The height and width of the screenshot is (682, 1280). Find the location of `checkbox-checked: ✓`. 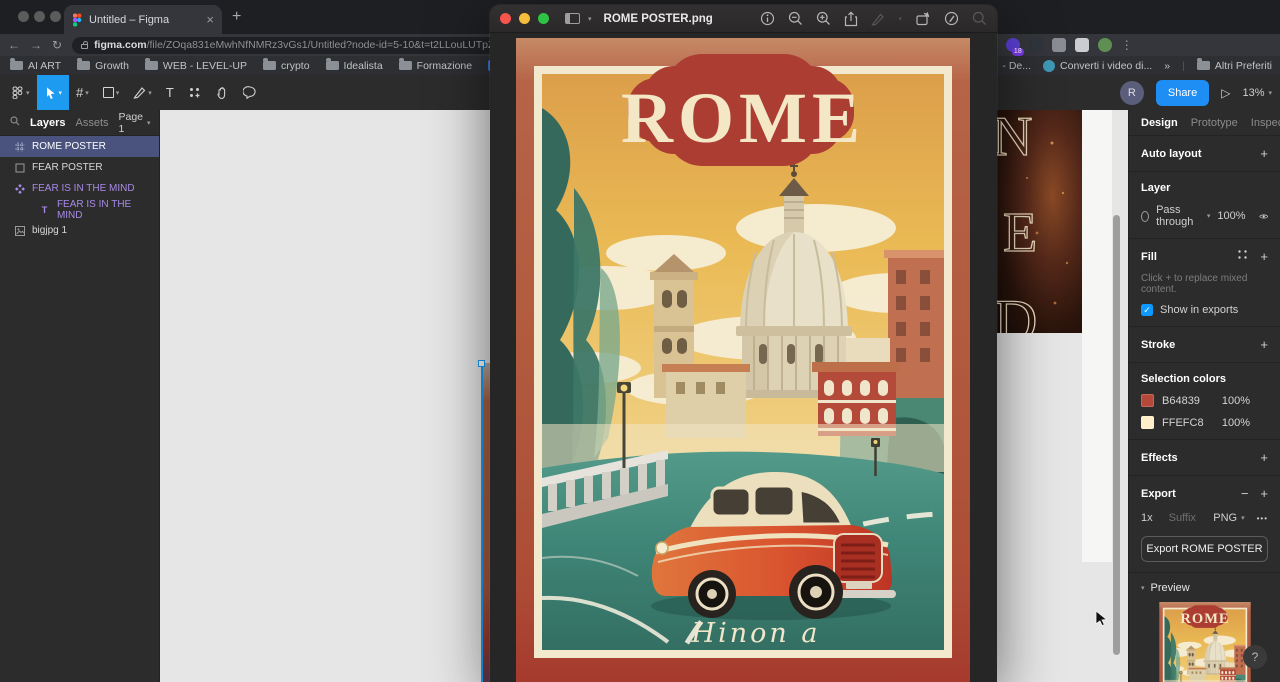

checkbox-checked: ✓ is located at coordinates (1147, 310).